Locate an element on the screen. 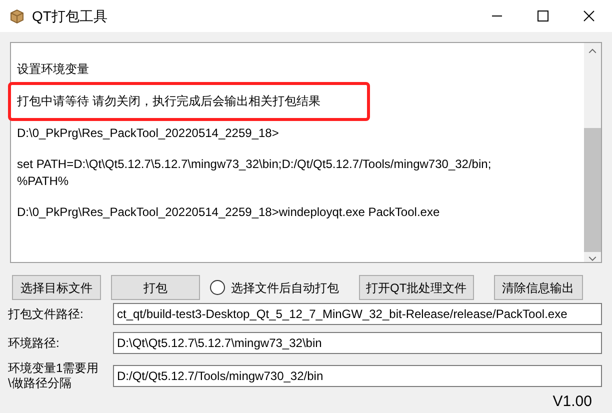 This screenshot has width=612, height=413. path-field: D:\Qt\Qt5.12.7\5.12.7\mingw73_32\bin is located at coordinates (357, 343).